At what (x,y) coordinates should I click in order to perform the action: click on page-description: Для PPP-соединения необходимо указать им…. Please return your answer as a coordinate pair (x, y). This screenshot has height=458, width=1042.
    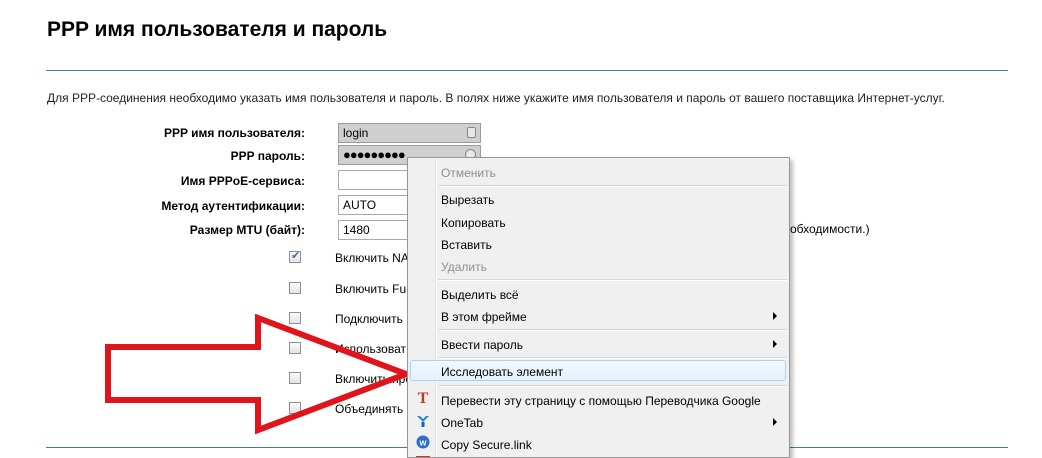
    Looking at the image, I should click on (496, 98).